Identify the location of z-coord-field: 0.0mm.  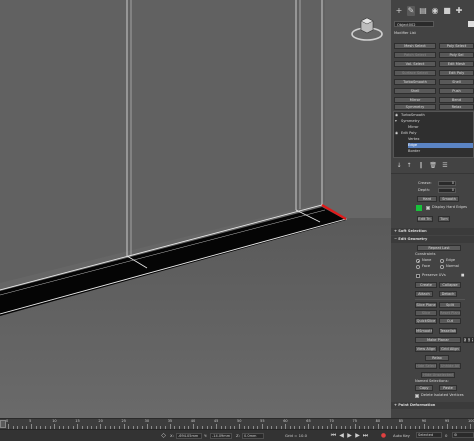
(253, 436).